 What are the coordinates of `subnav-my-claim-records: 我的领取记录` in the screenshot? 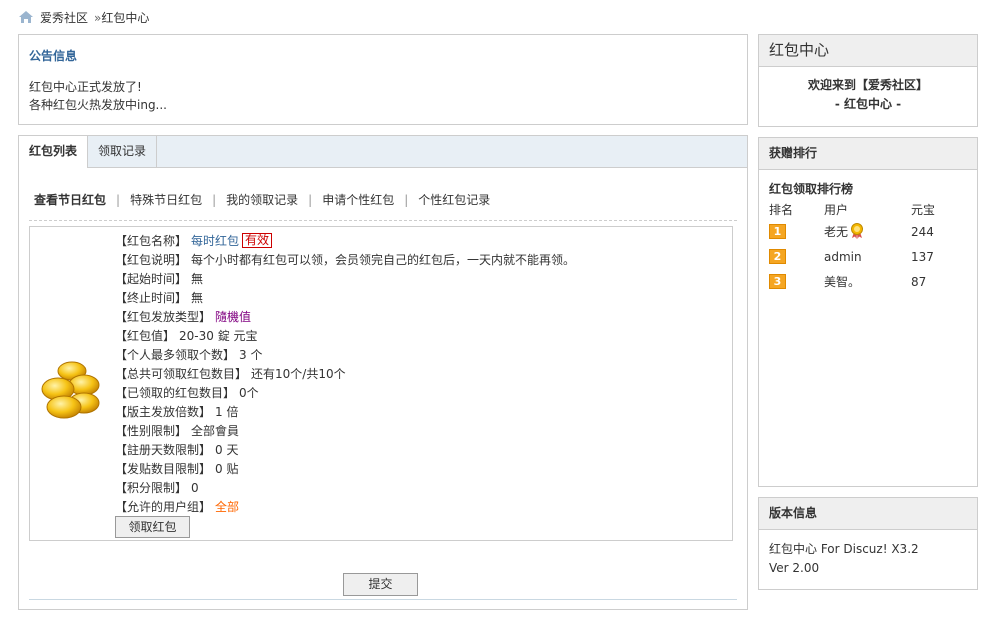 It's located at (262, 199).